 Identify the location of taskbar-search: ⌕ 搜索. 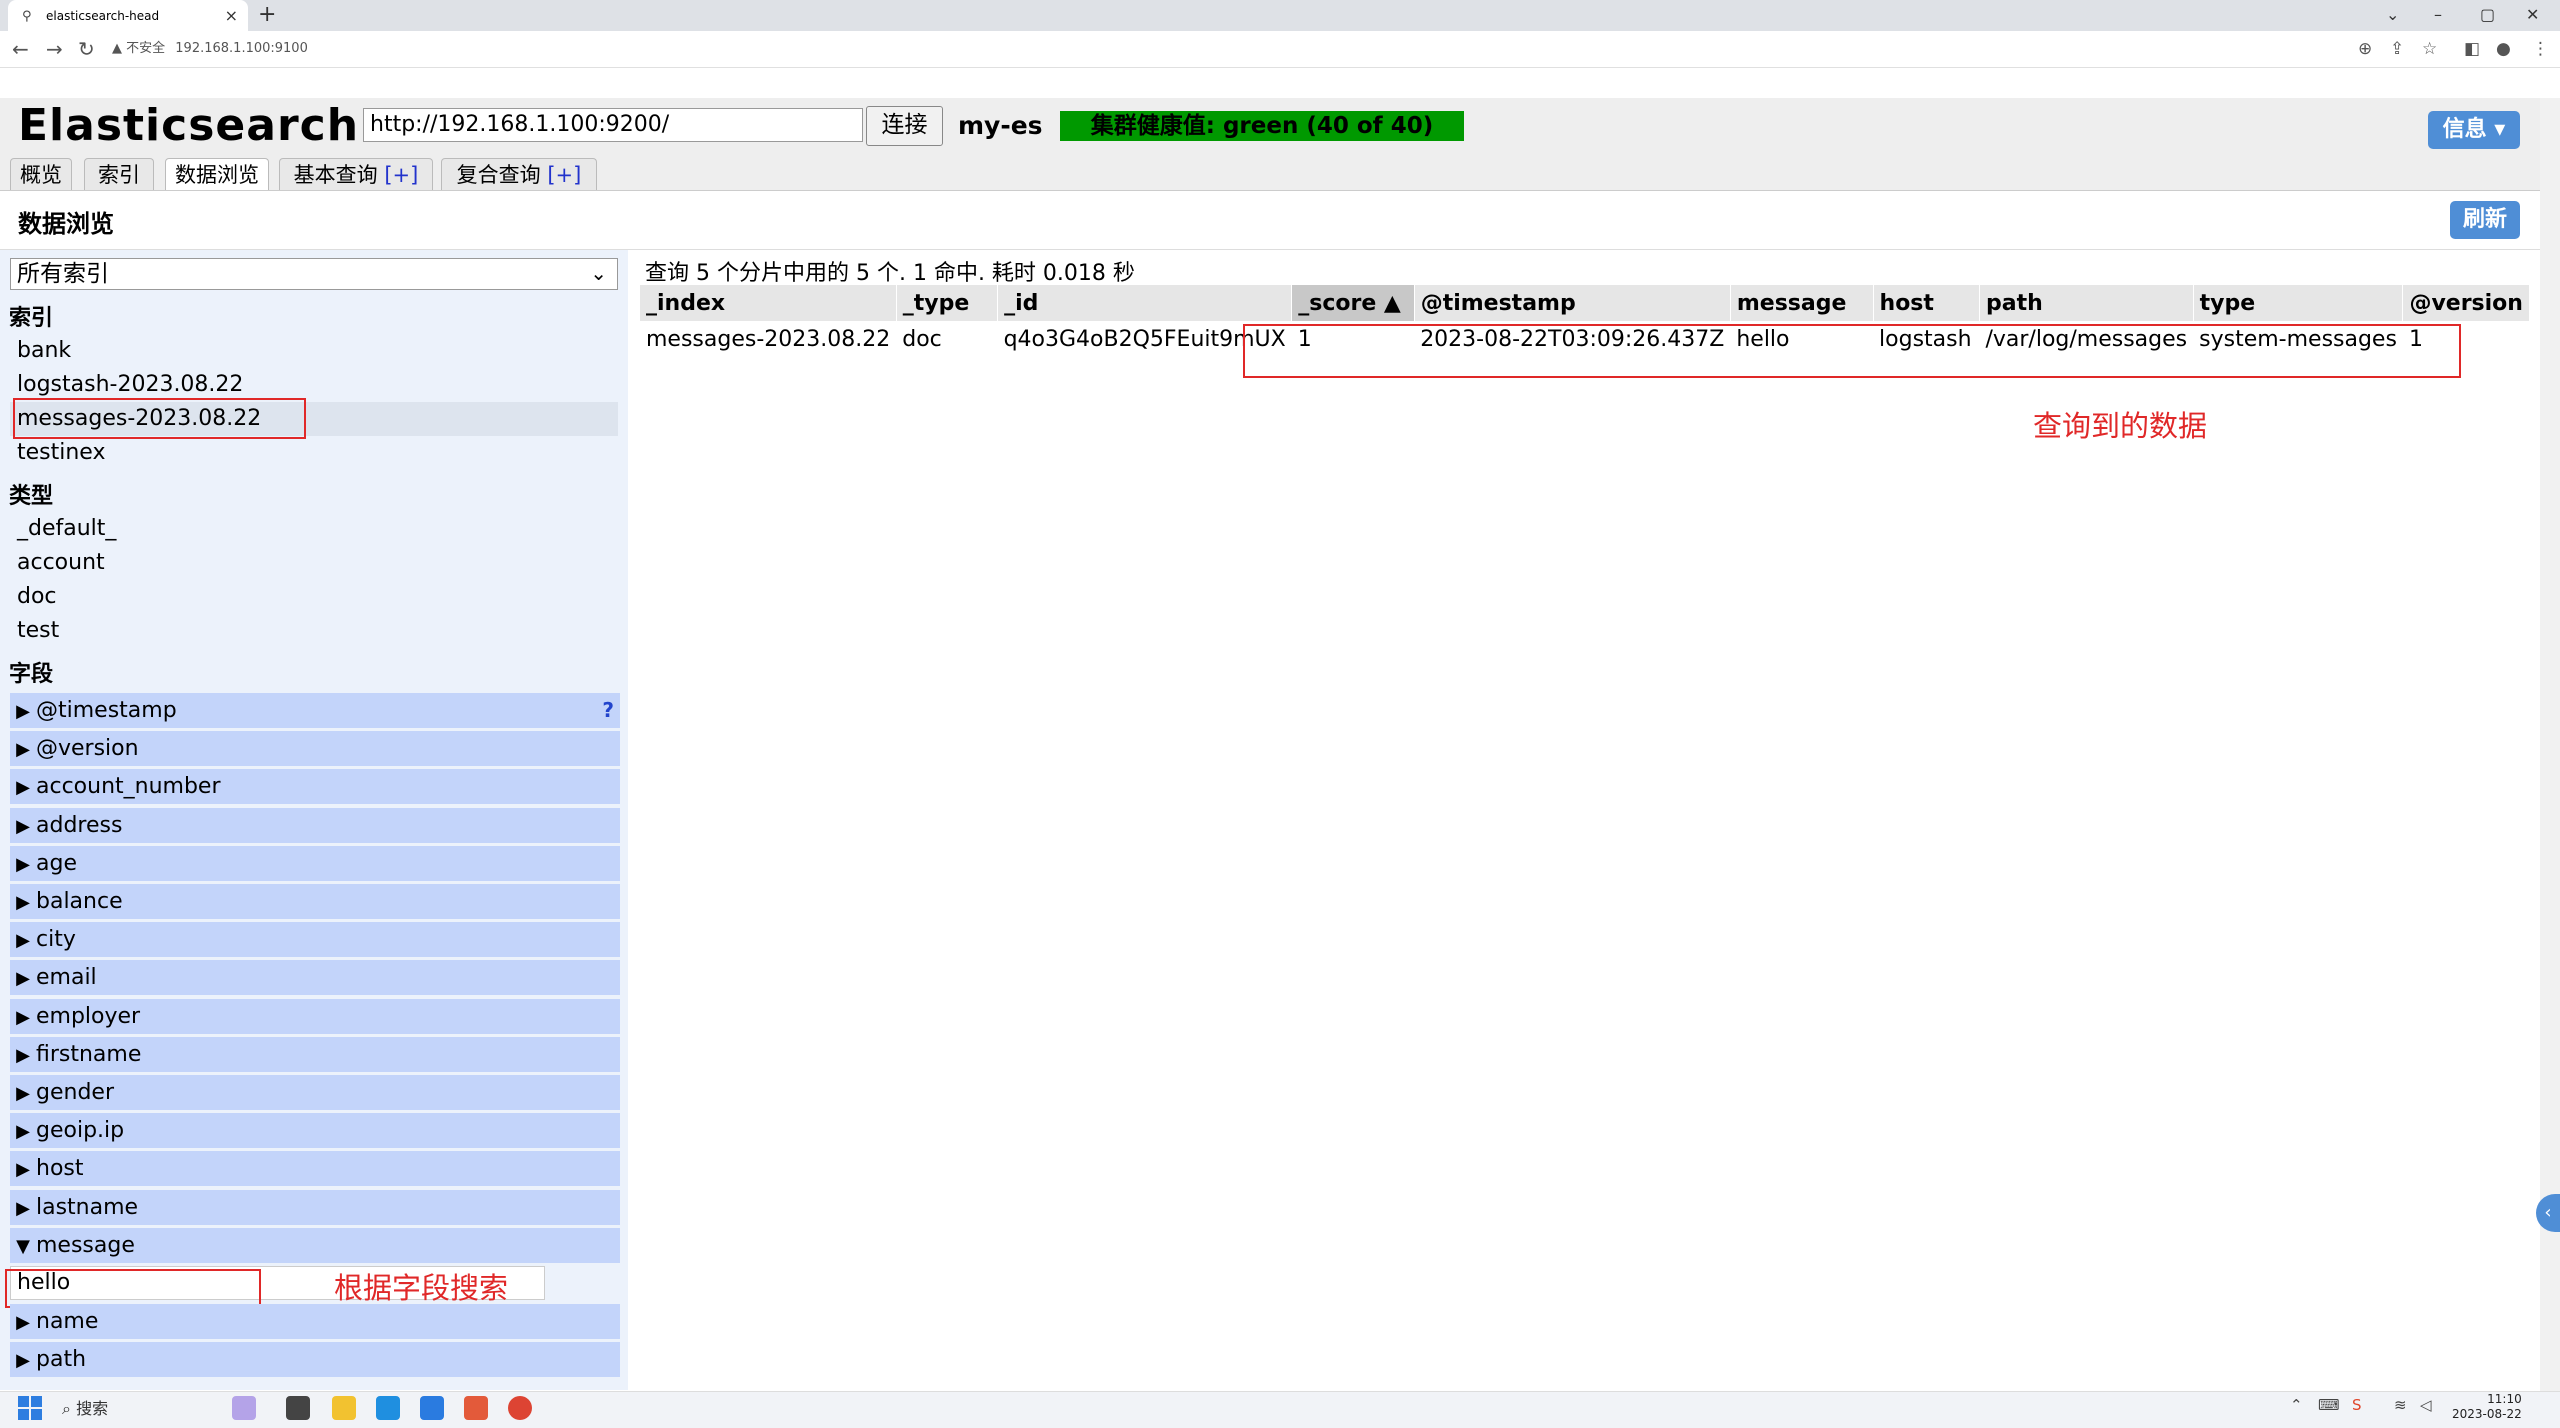
(85, 1409).